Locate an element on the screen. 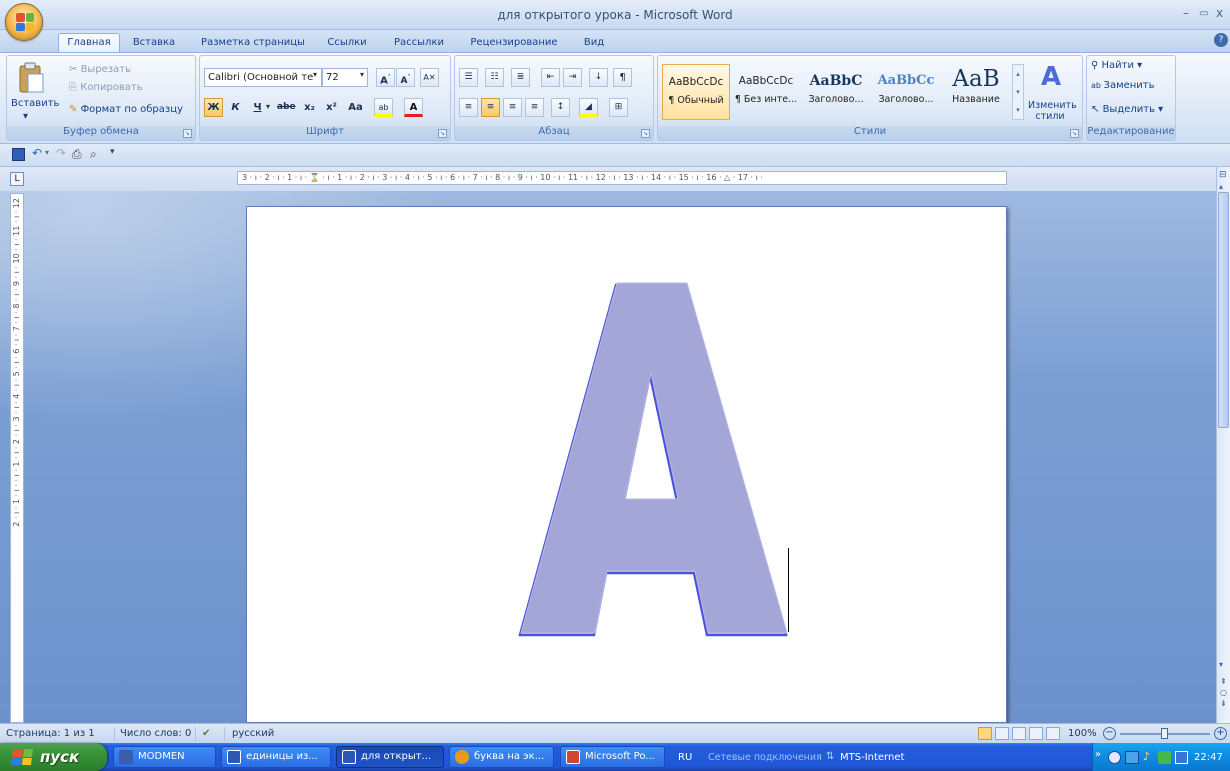  zoom-in-icon: + is located at coordinates (1220, 733).